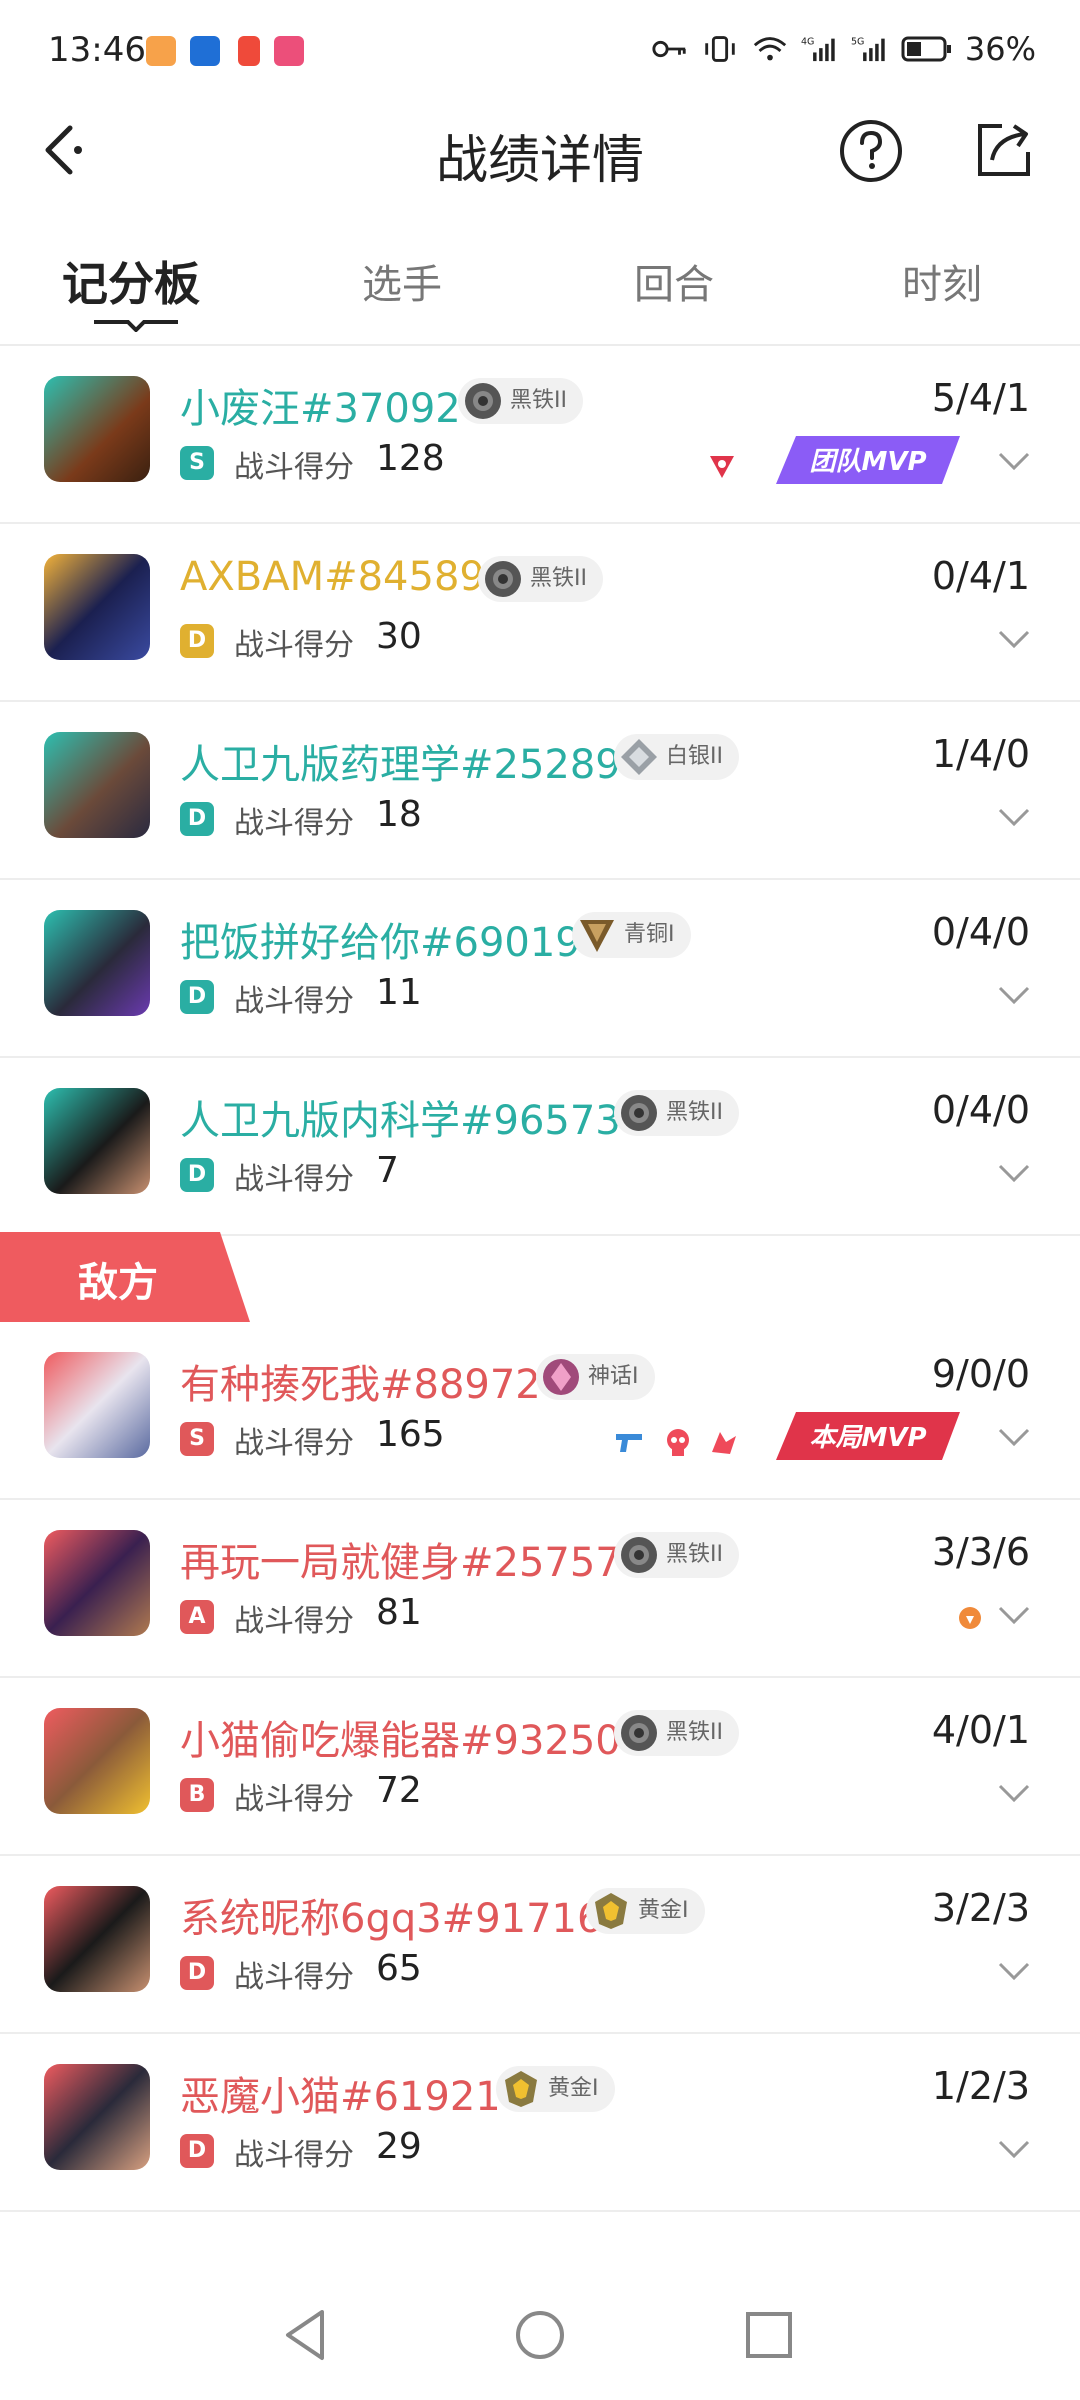 This screenshot has height=2400, width=1080. What do you see at coordinates (410, 458) in the screenshot?
I see `score-value: 128` at bounding box center [410, 458].